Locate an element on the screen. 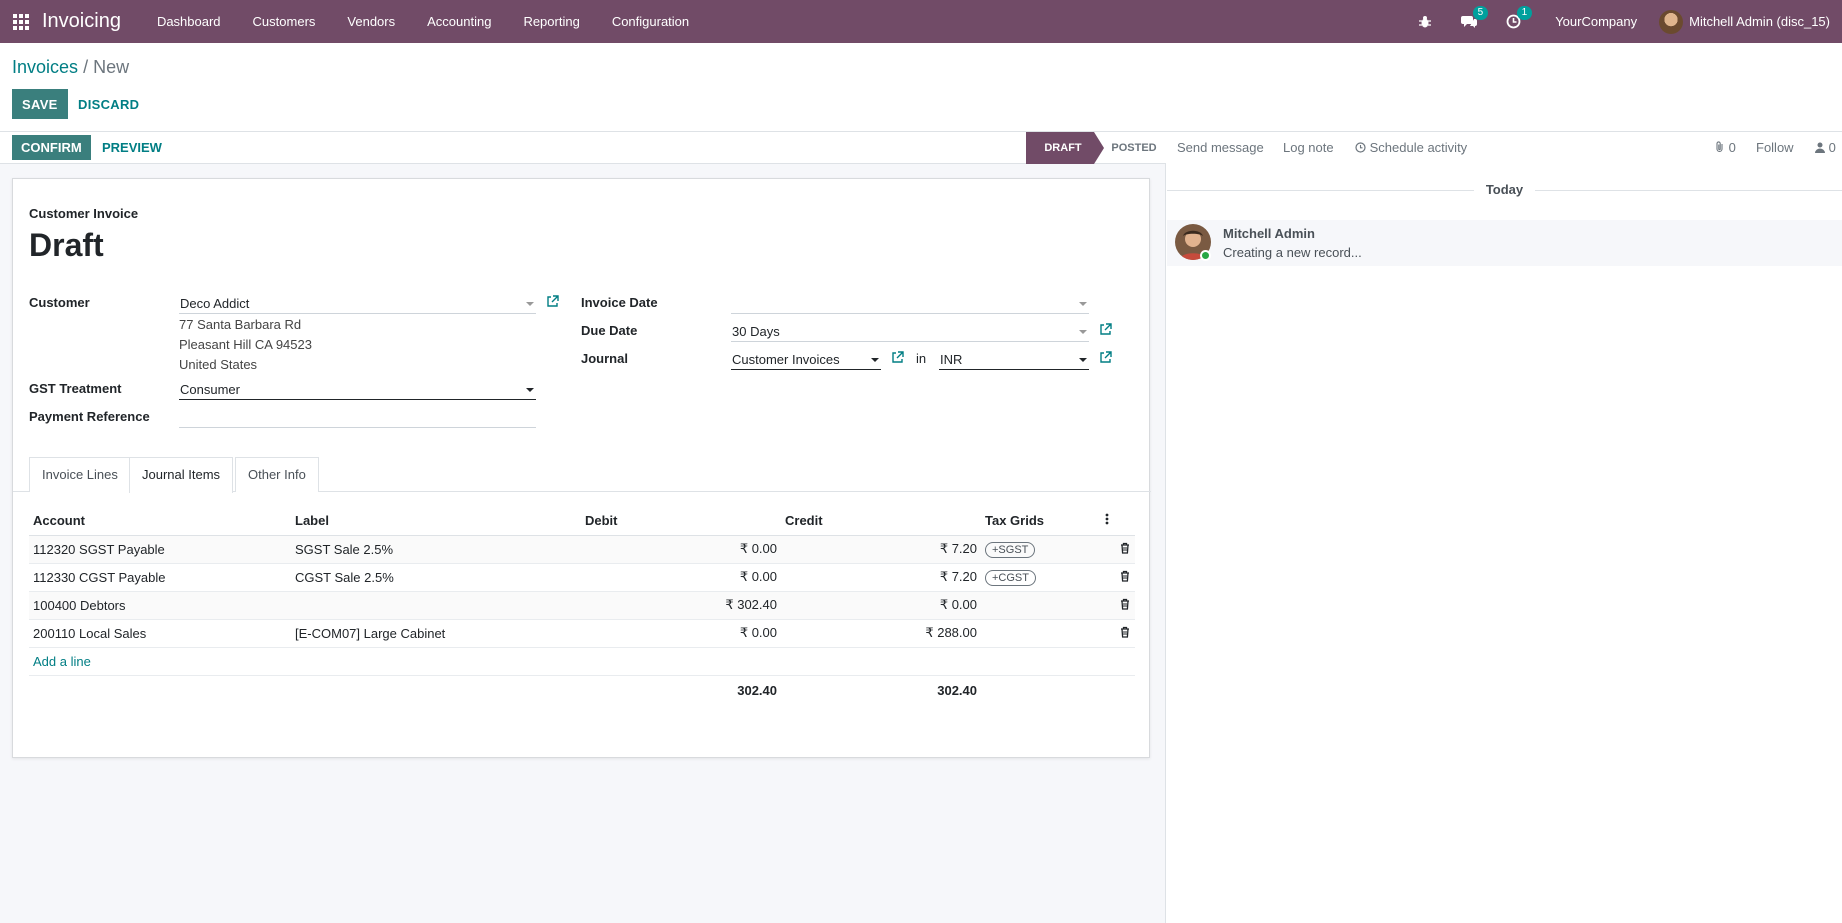 This screenshot has height=923, width=1842. tab-other-info: Other Info is located at coordinates (277, 474).